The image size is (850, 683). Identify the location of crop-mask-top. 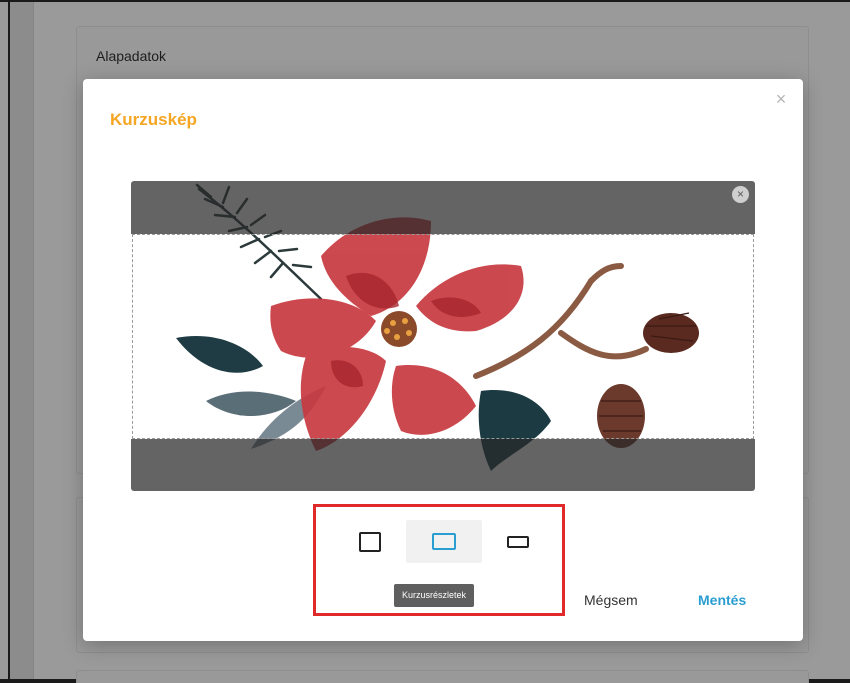
(443, 207).